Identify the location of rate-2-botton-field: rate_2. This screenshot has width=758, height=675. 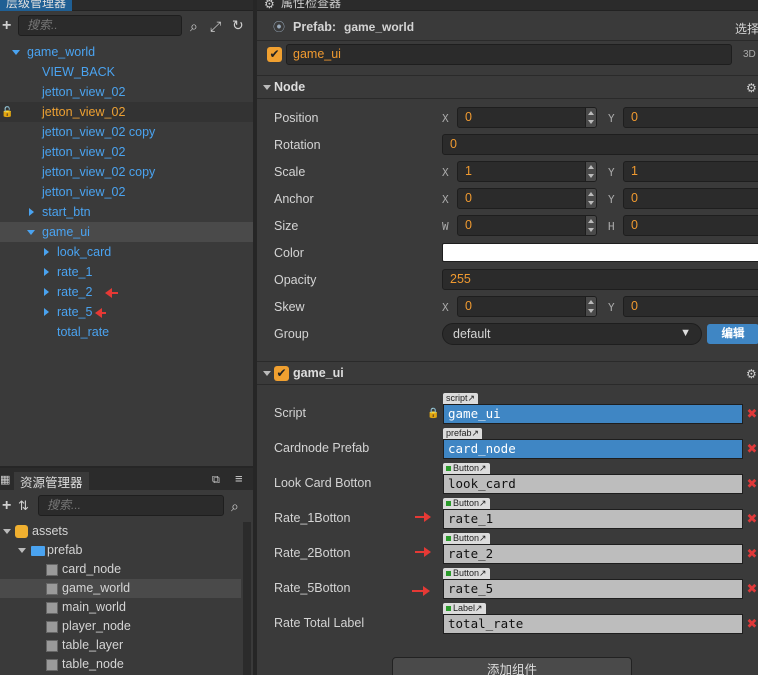
(593, 554).